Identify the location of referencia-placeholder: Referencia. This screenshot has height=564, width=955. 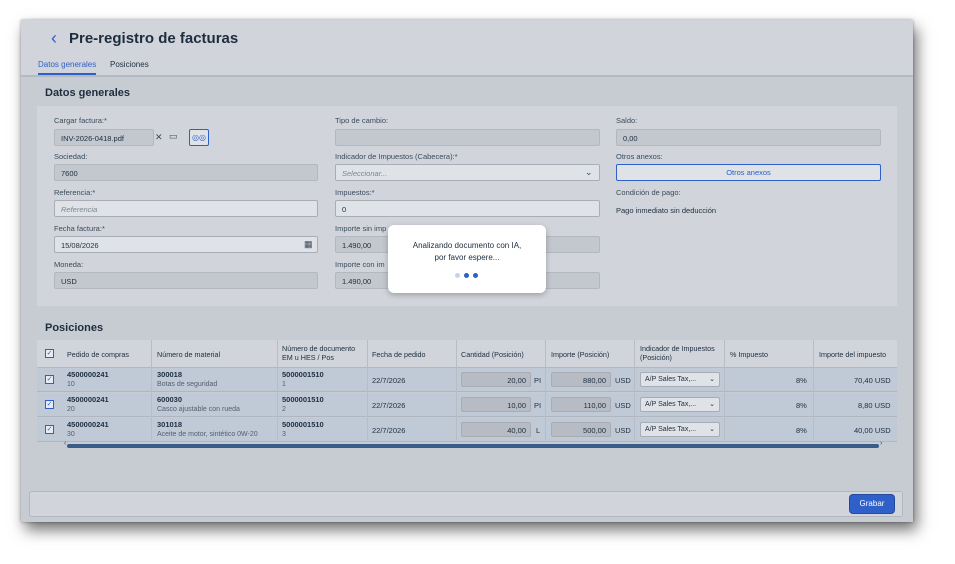
(79, 209).